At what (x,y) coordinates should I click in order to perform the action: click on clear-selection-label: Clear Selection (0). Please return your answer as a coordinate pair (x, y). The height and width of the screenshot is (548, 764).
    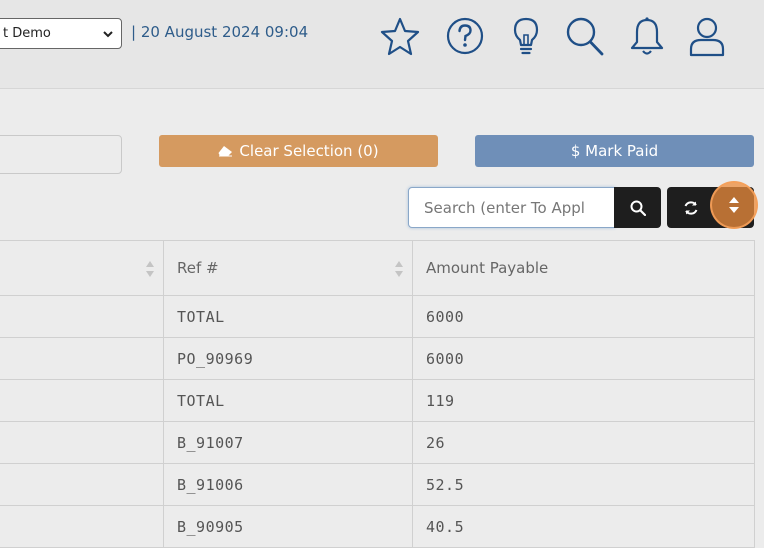
    Looking at the image, I should click on (309, 151).